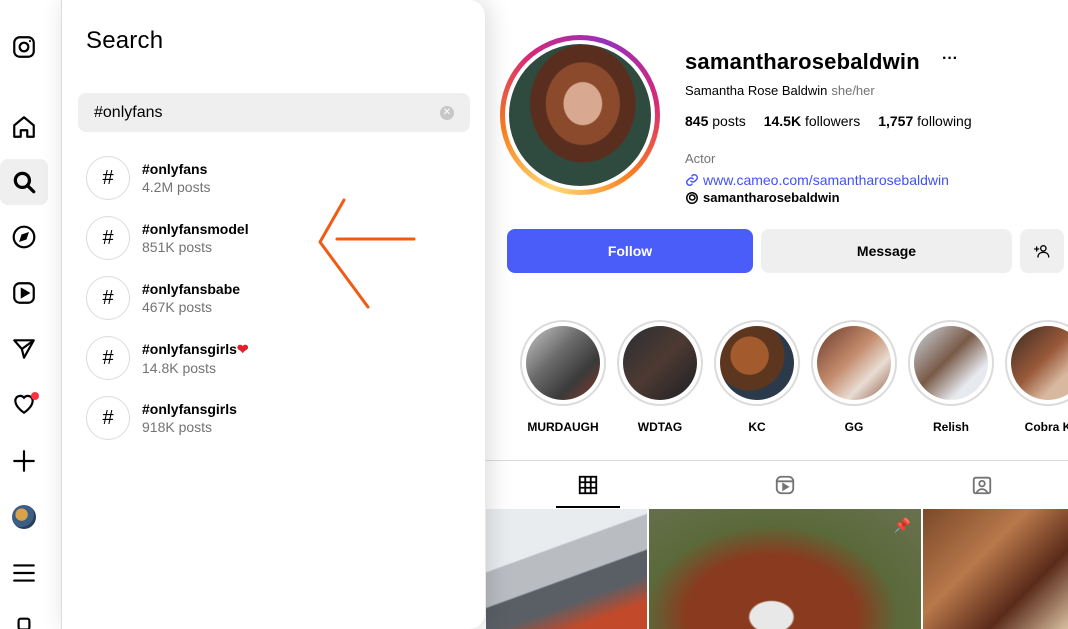 The width and height of the screenshot is (1068, 629). What do you see at coordinates (886, 251) in the screenshot?
I see `message-button: Message` at bounding box center [886, 251].